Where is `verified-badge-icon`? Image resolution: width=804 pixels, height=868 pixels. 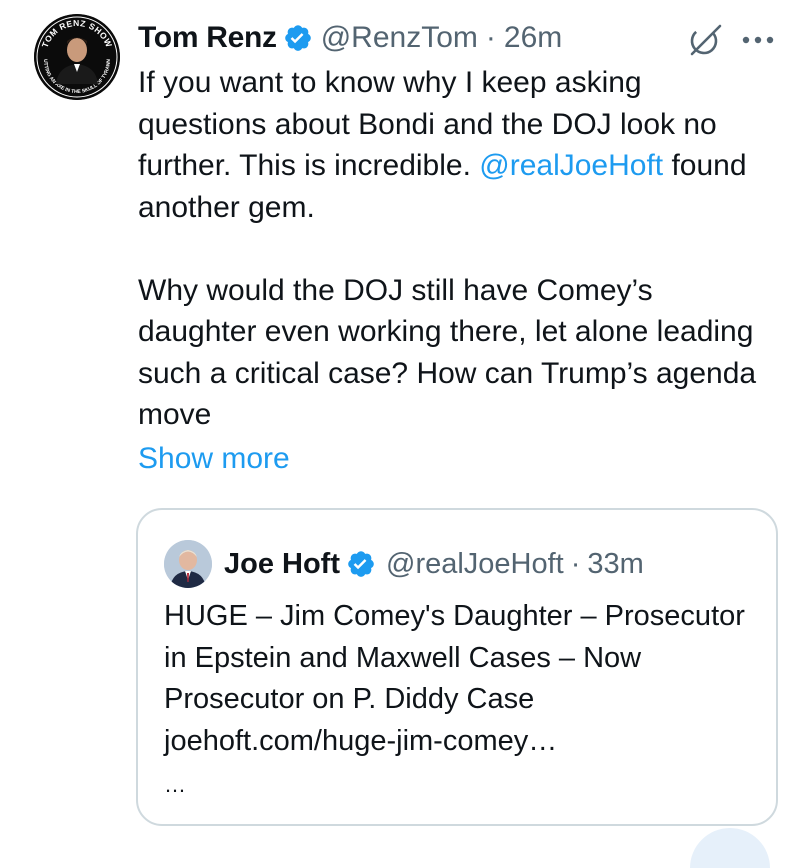 verified-badge-icon is located at coordinates (298, 38).